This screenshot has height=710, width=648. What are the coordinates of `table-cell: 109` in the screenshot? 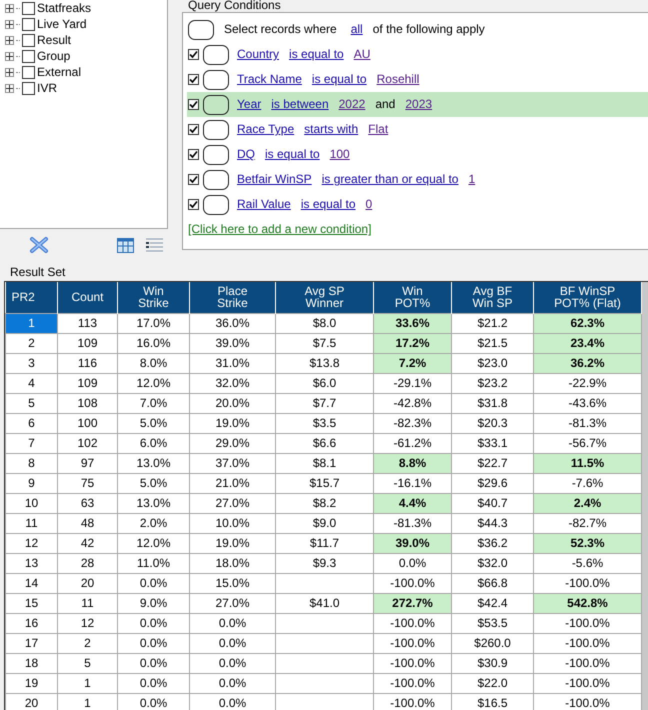 It's located at (88, 343).